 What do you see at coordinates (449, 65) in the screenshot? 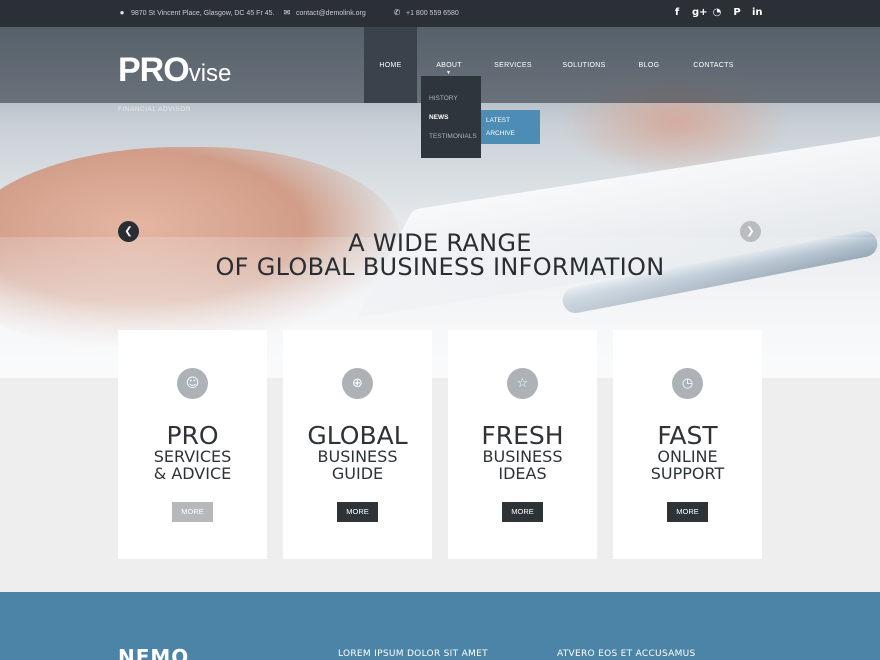
I see `nav-label-about: ABOUT` at bounding box center [449, 65].